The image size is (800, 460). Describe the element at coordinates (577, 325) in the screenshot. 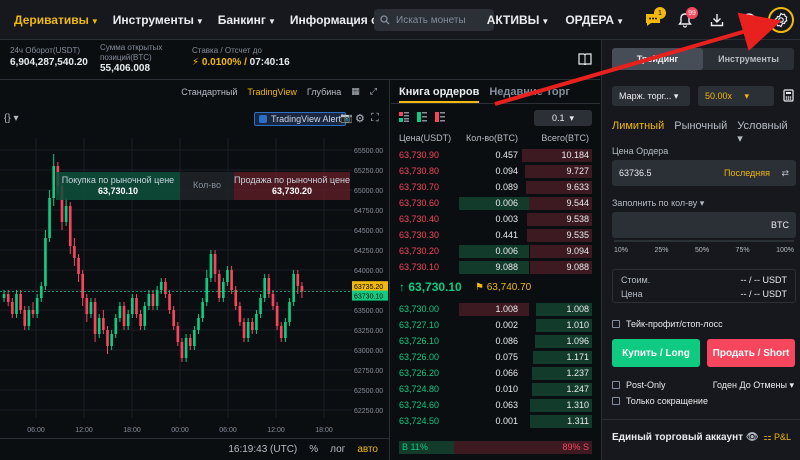

I see `total-cell: 1.010` at that location.